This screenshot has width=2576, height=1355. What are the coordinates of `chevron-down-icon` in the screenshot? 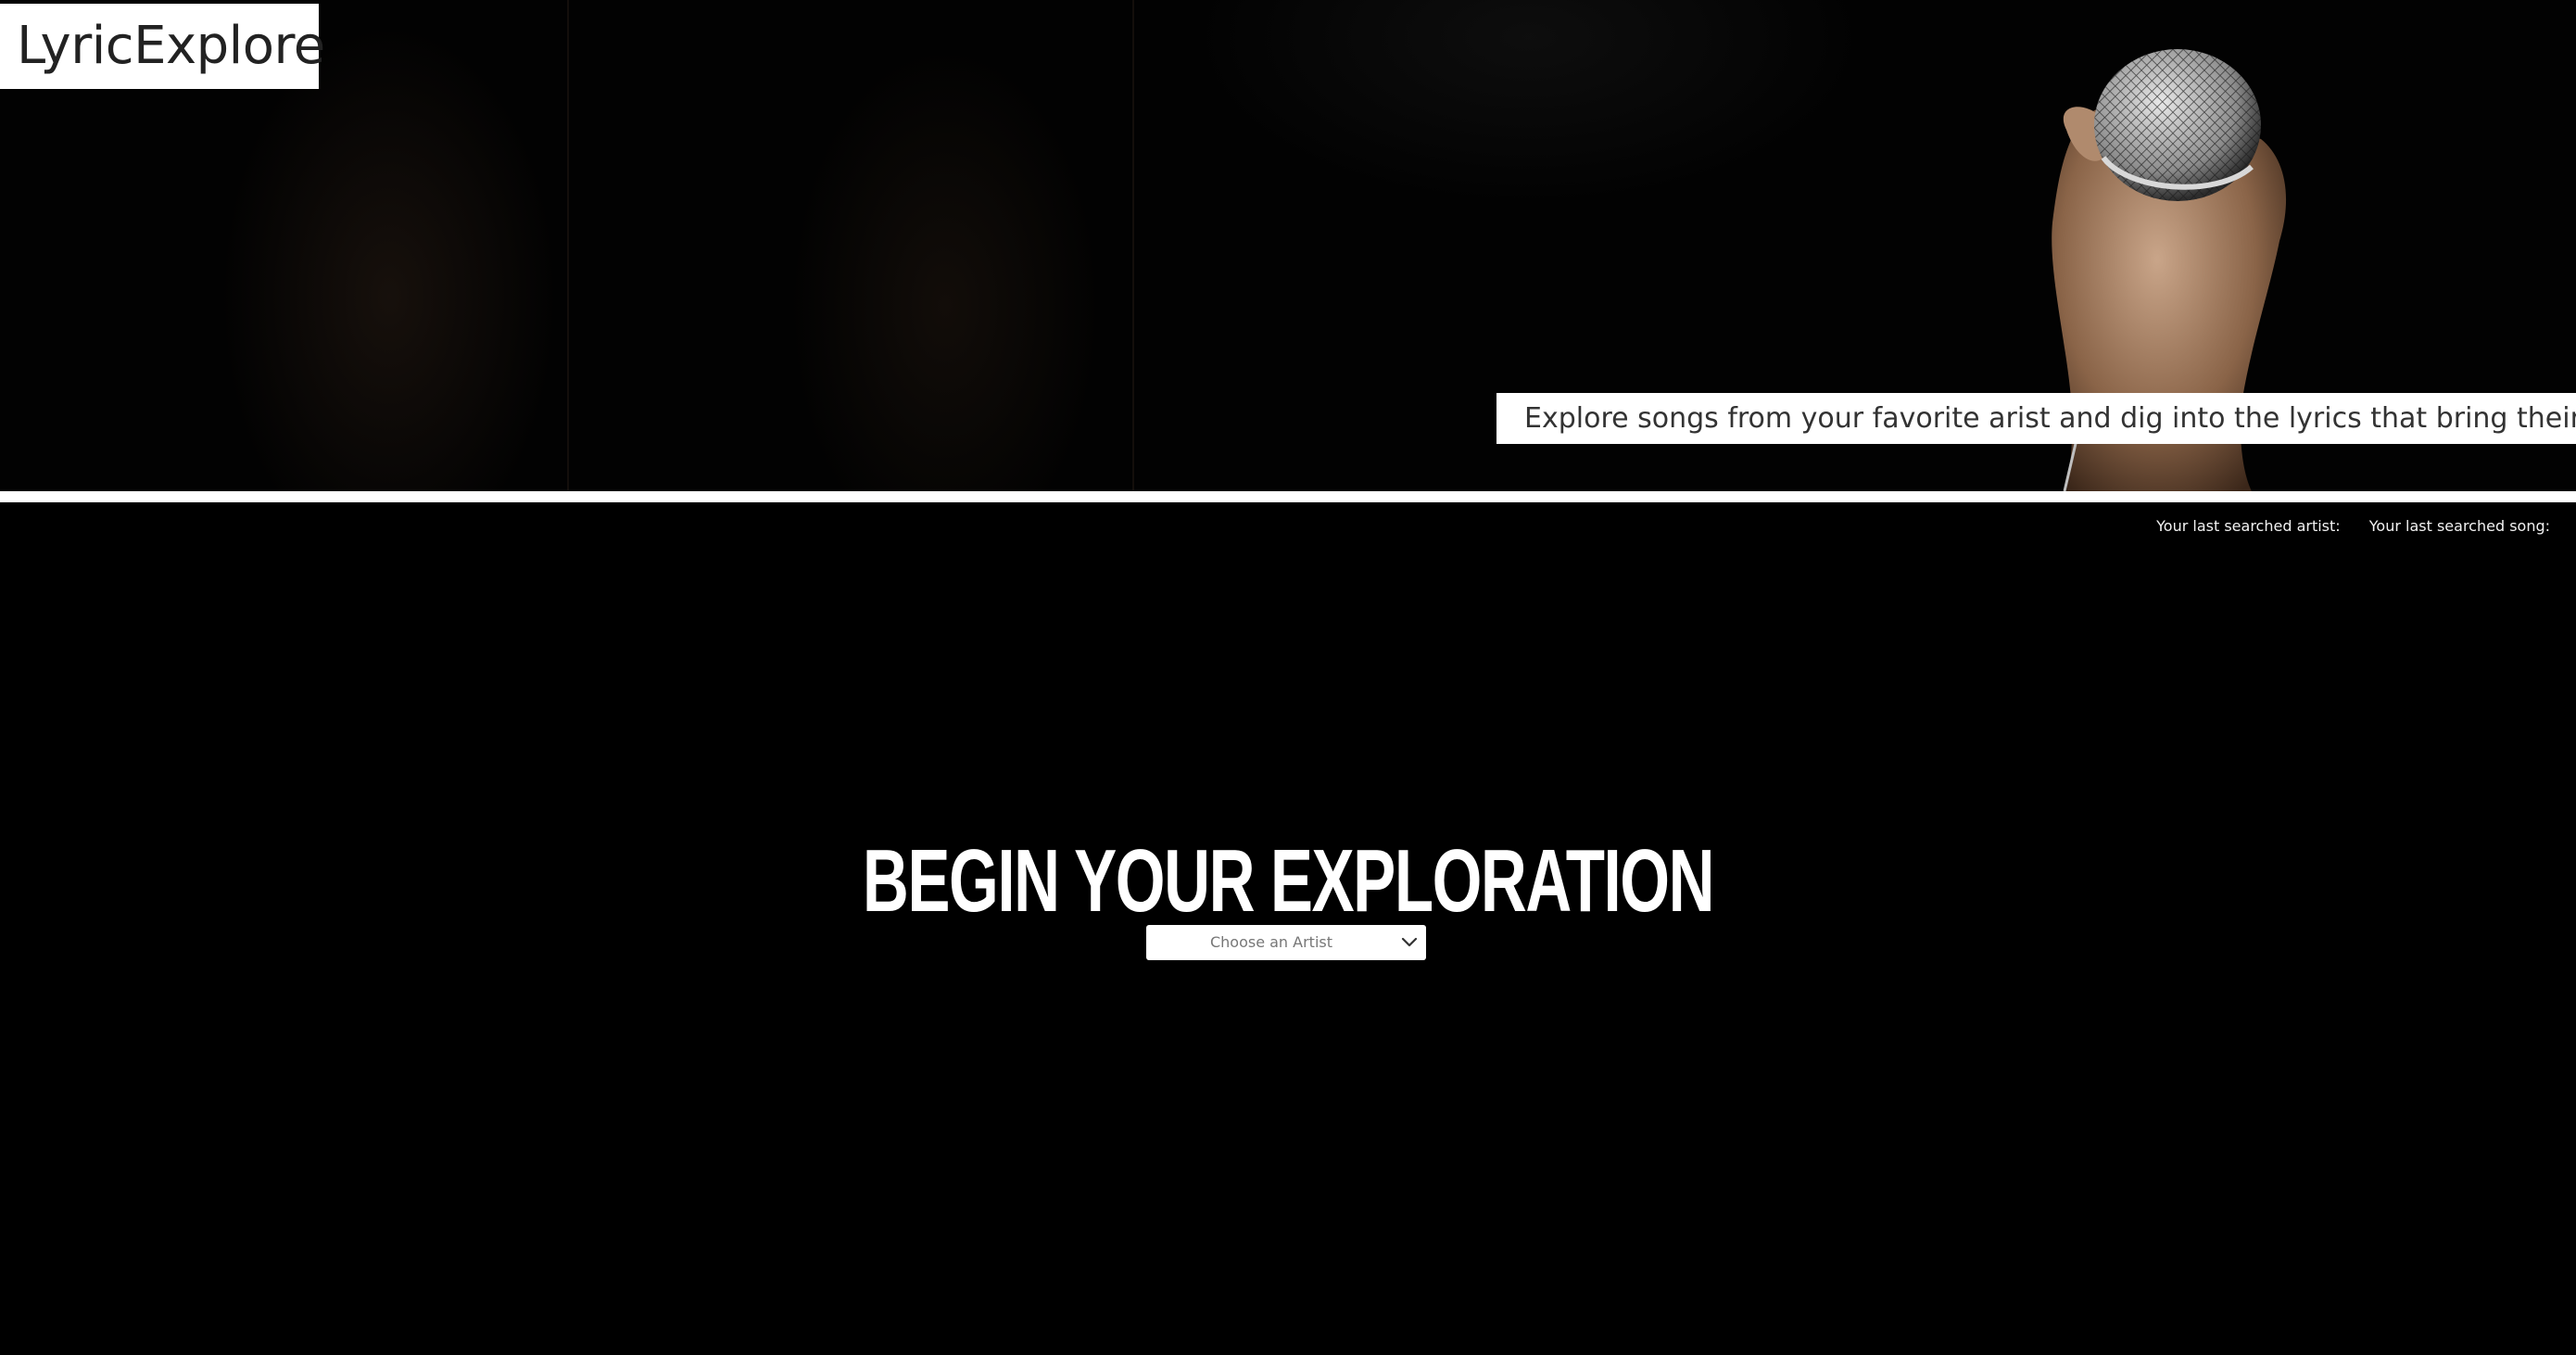 It's located at (1409, 942).